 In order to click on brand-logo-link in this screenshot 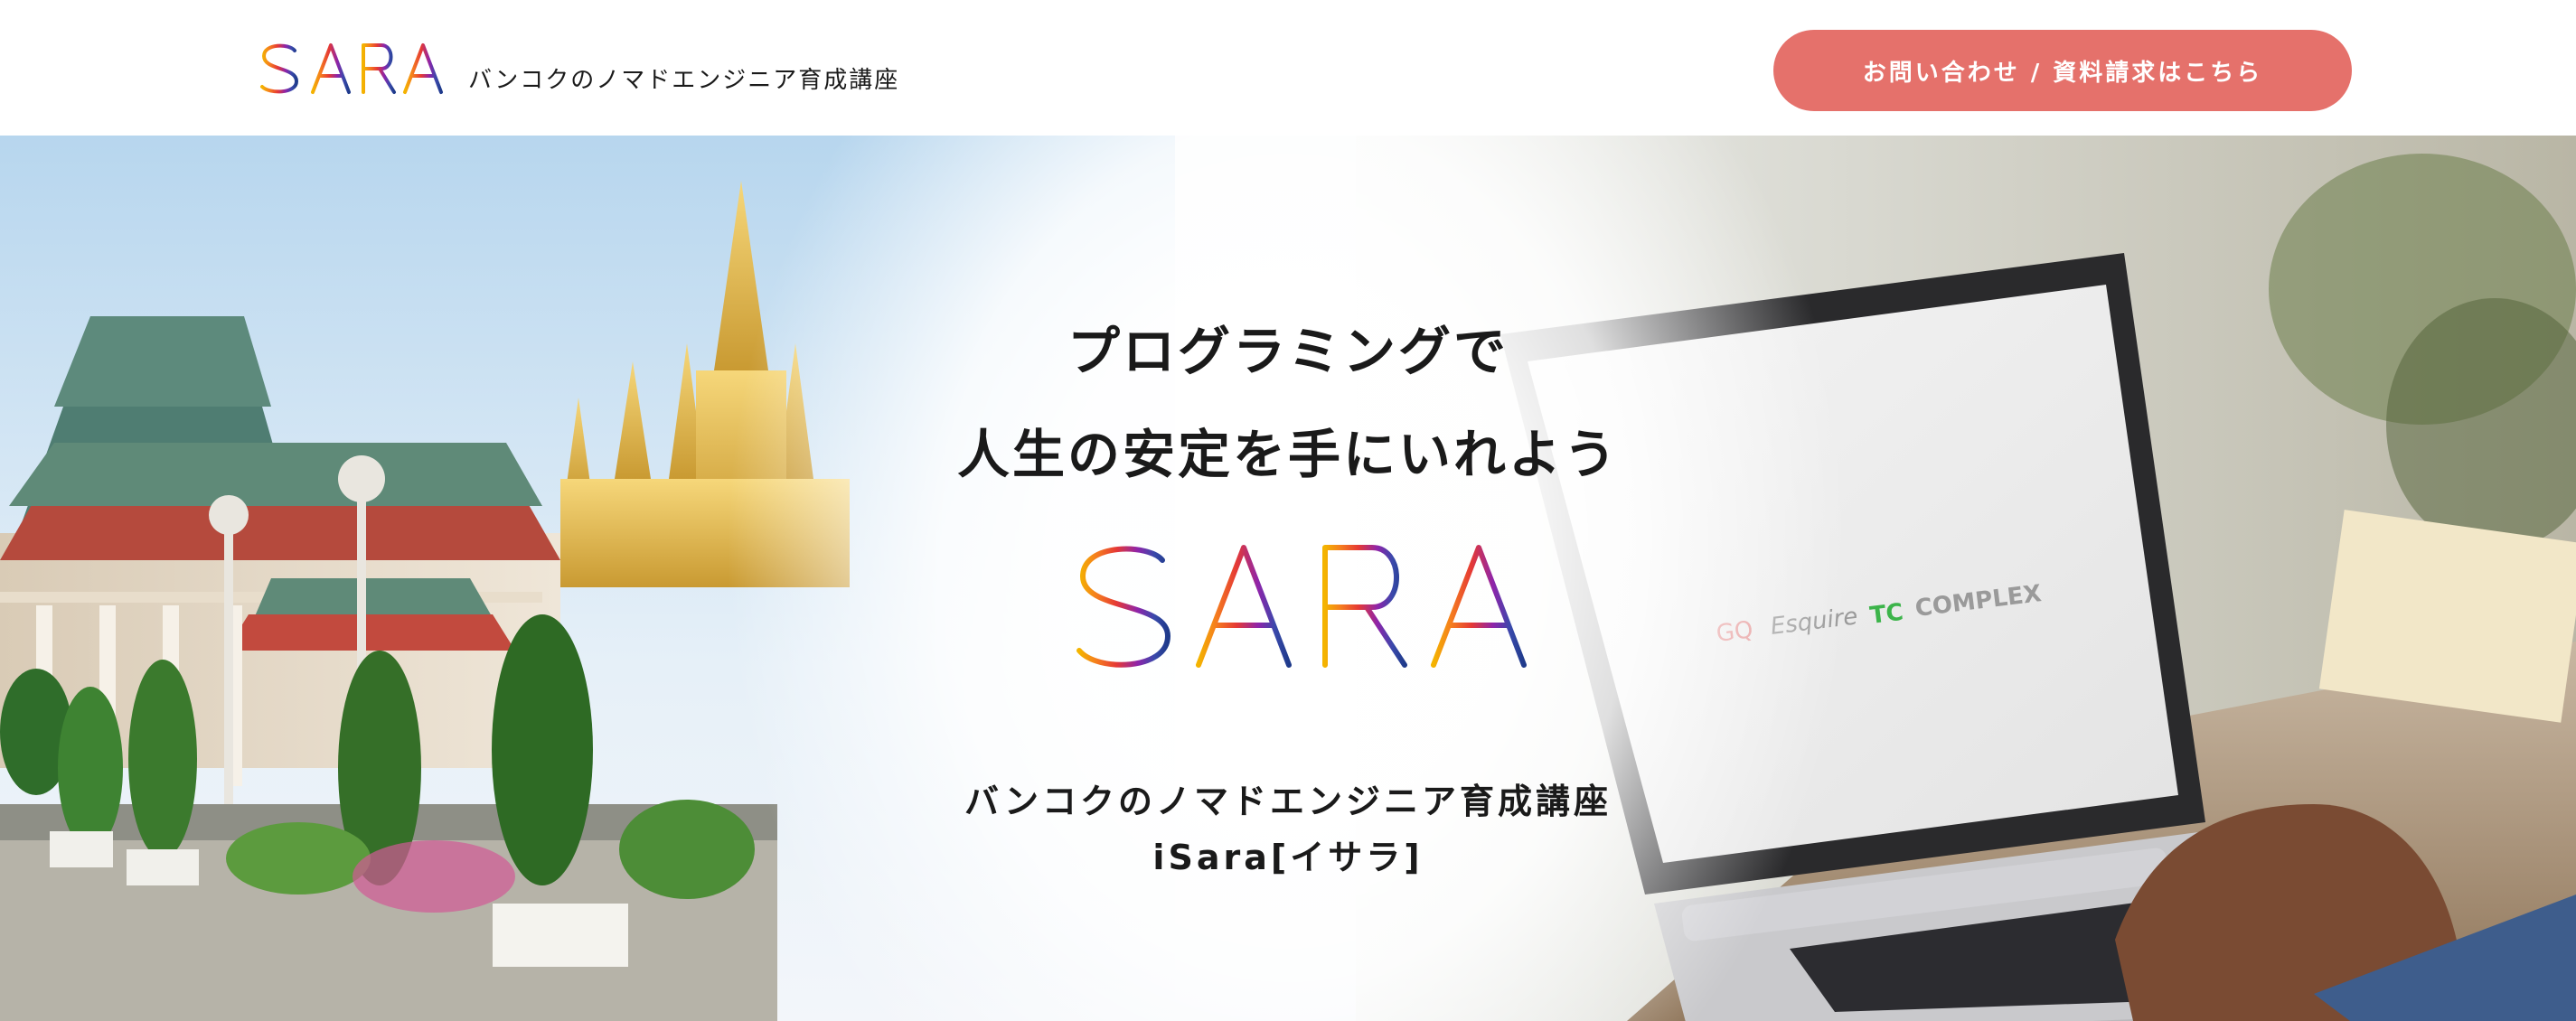, I will do `click(346, 68)`.